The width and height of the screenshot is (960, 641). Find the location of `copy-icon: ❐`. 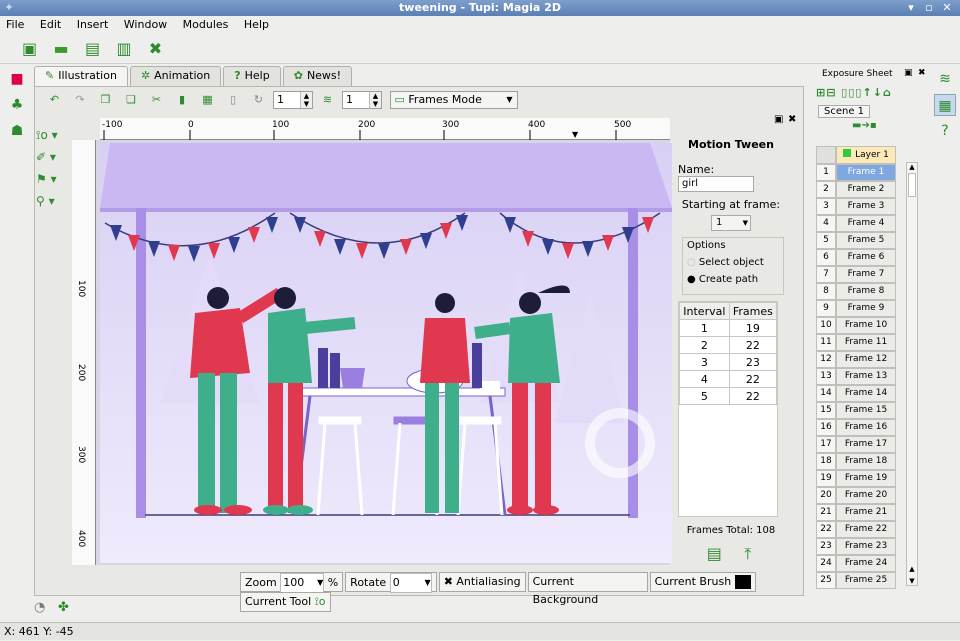

copy-icon: ❐ is located at coordinates (106, 100).